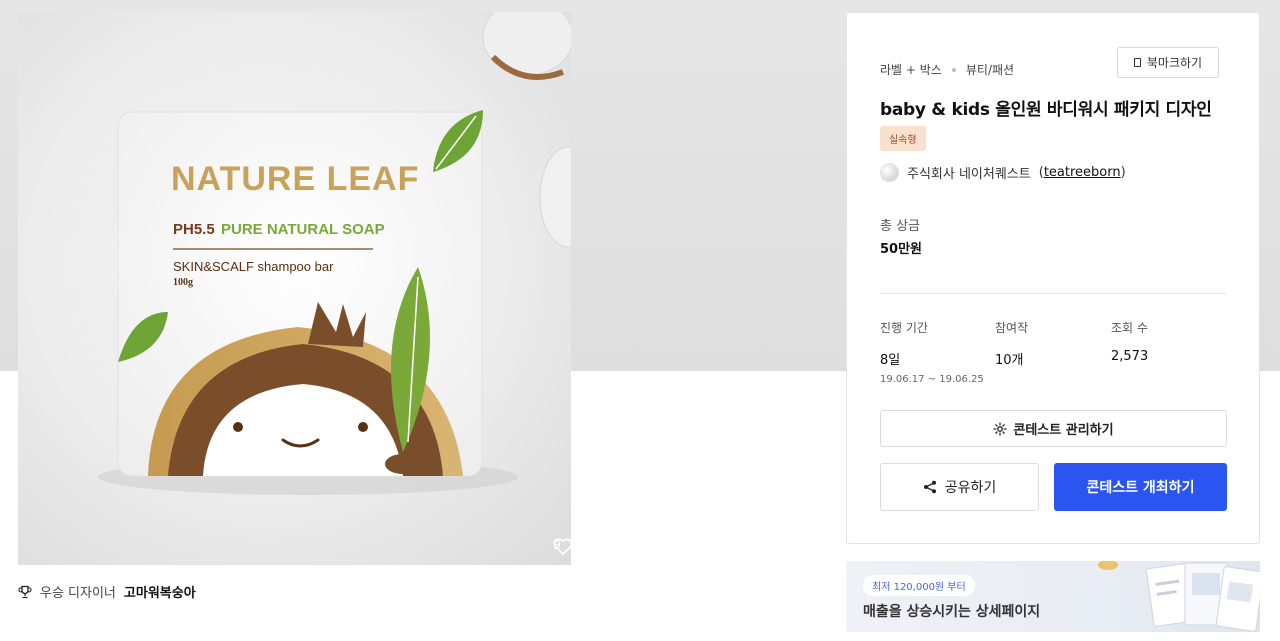 The width and height of the screenshot is (1280, 641). What do you see at coordinates (303, 229) in the screenshot?
I see `soap-text: PURE NATURAL SOAP` at bounding box center [303, 229].